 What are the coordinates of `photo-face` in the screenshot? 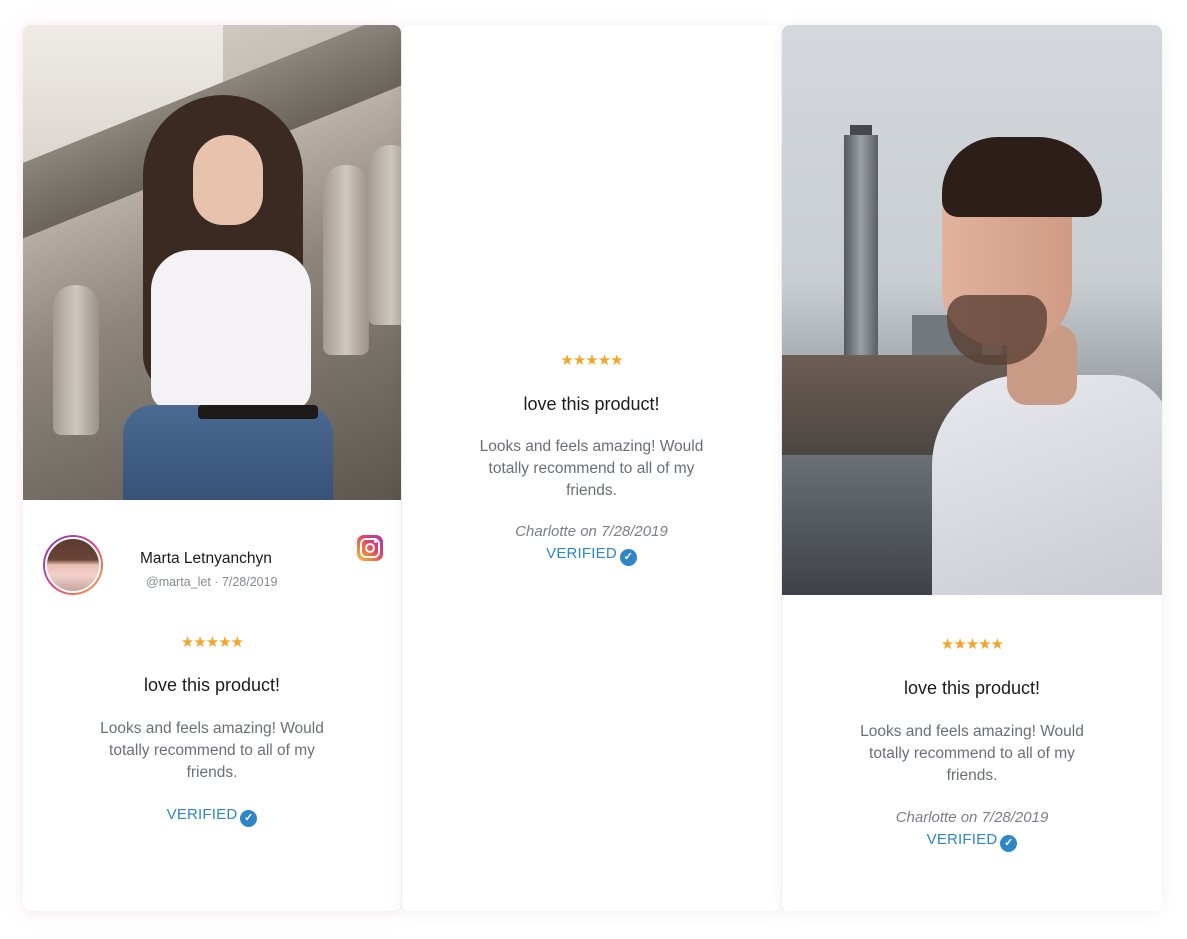 It's located at (228, 180).